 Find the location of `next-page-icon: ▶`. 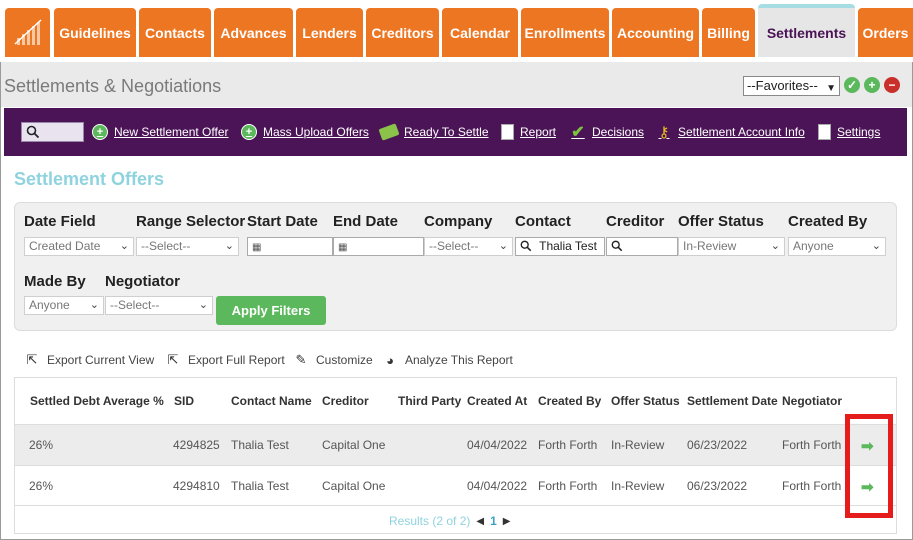

next-page-icon: ▶ is located at coordinates (507, 521).